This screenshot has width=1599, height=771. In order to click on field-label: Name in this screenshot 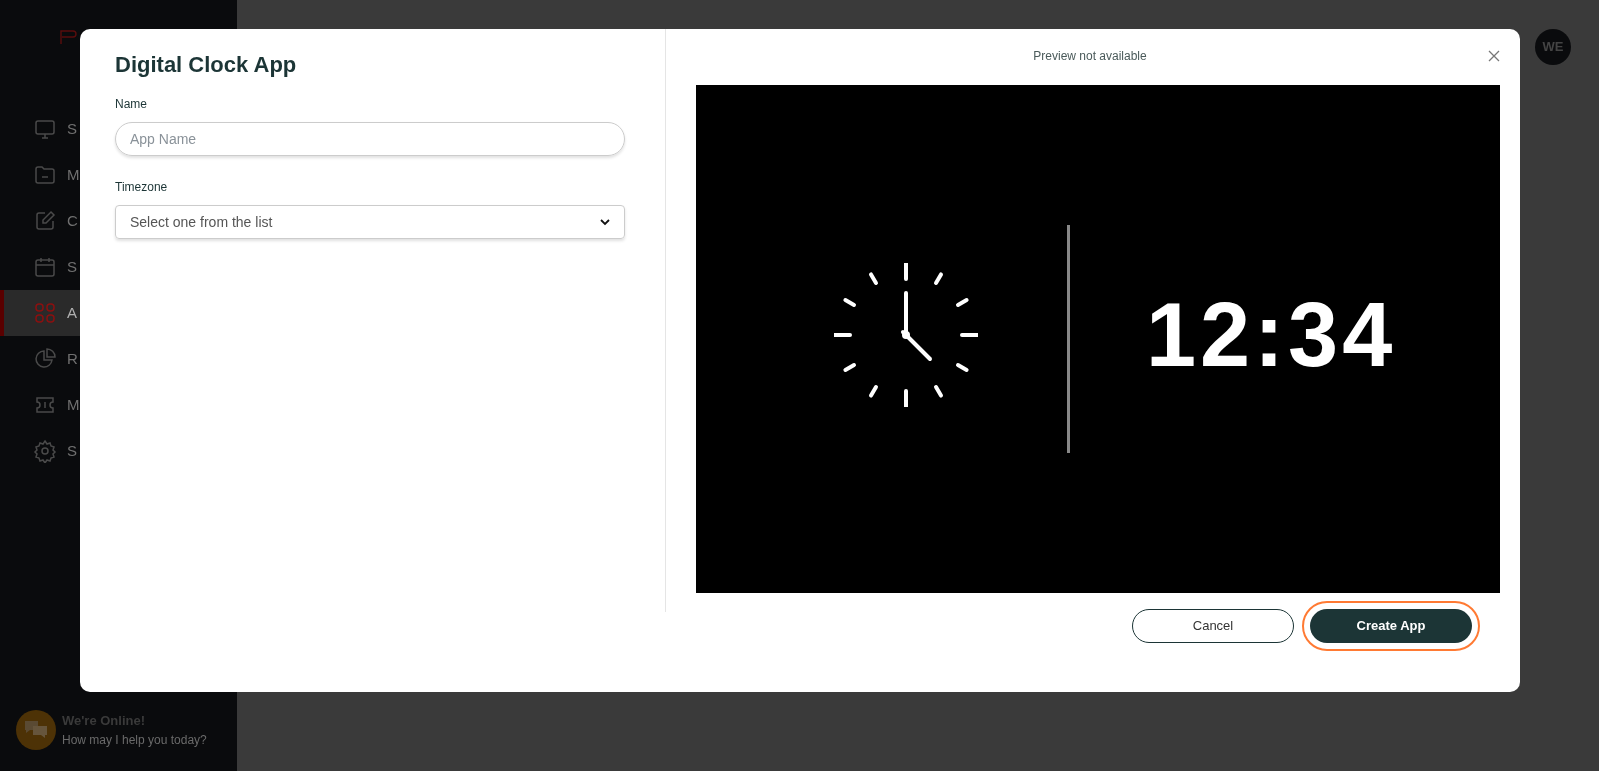, I will do `click(131, 104)`.